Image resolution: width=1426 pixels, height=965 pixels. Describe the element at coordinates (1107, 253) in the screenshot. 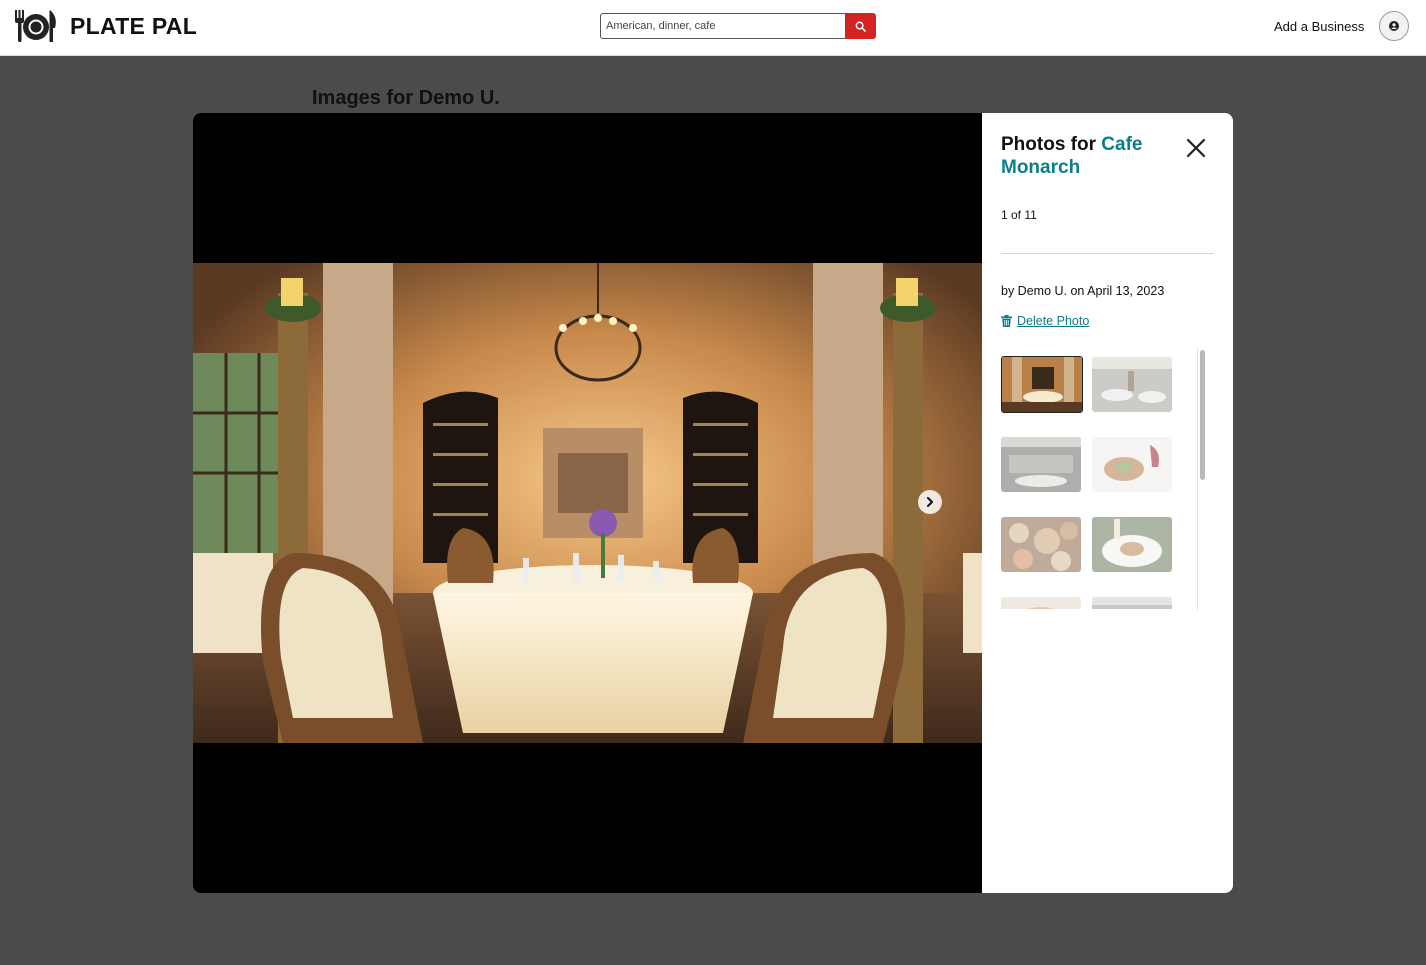

I see `divider` at that location.